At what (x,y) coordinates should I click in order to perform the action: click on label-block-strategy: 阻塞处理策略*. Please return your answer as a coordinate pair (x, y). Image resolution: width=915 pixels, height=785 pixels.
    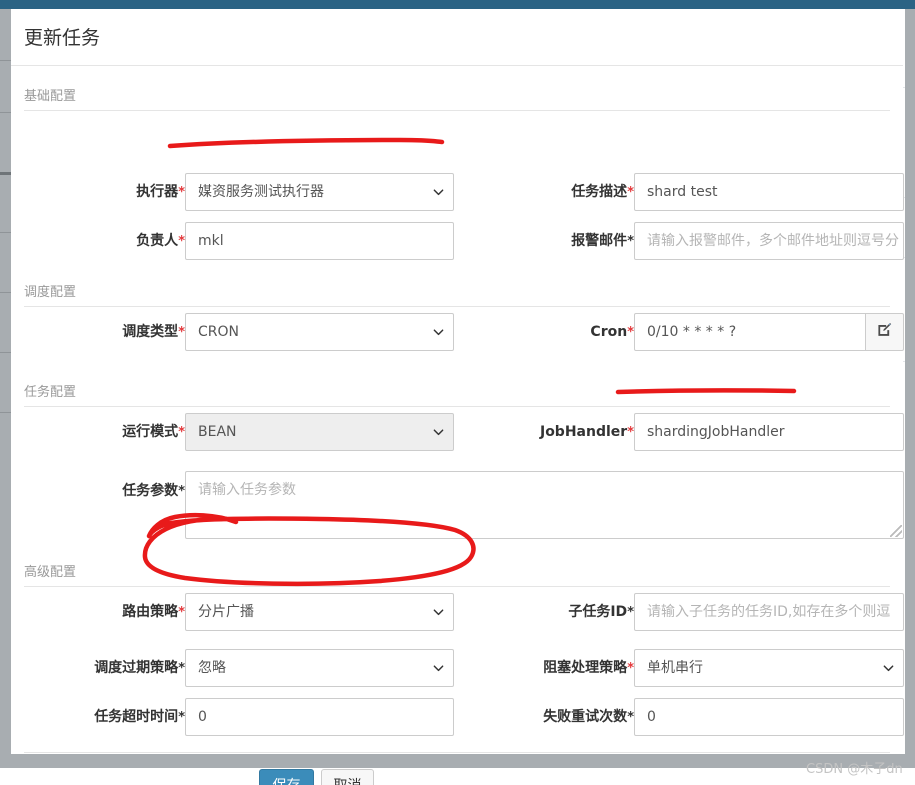
    Looking at the image, I should click on (588, 668).